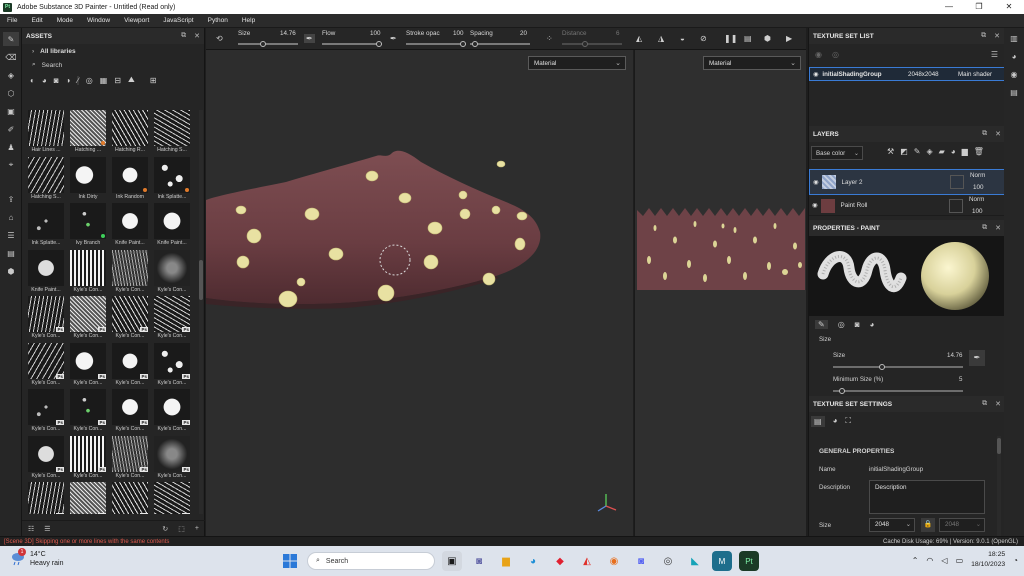 This screenshot has height=576, width=1024. I want to click on layer-row-layer2: ◉ Layer 2 Norm 100, so click(907, 182).